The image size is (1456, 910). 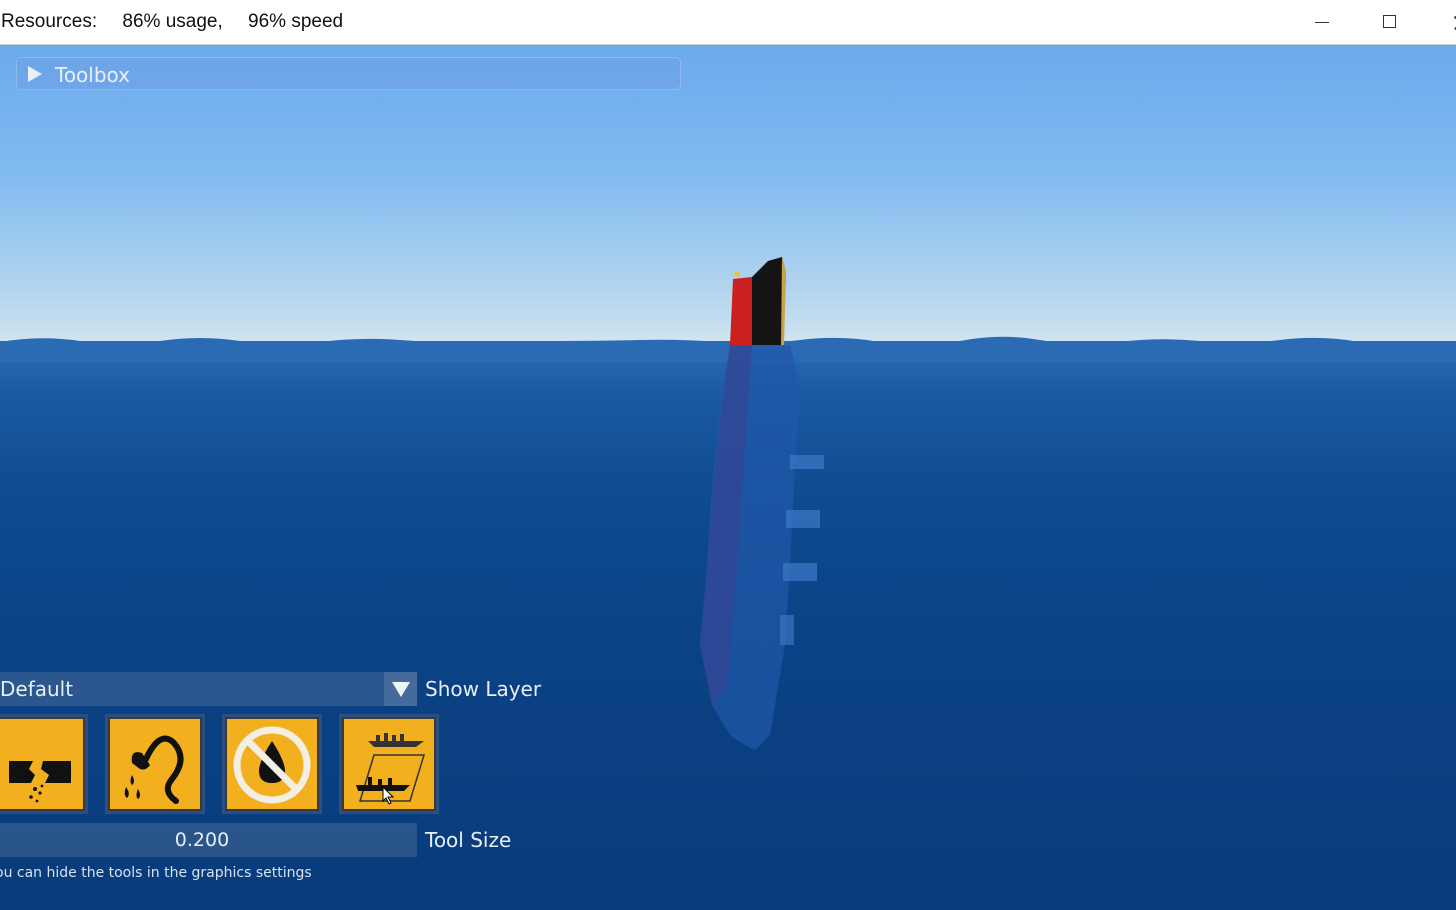 What do you see at coordinates (208, 689) in the screenshot?
I see `layer-select: Default` at bounding box center [208, 689].